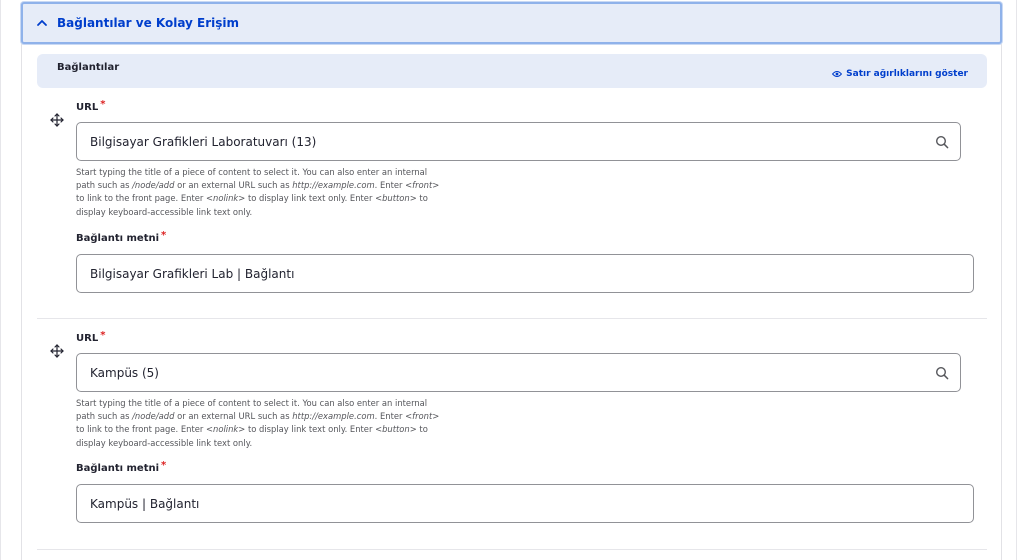  What do you see at coordinates (203, 141) in the screenshot?
I see `url-input-value: Bilgisayar Grafikleri Laboratuvarı (13)` at bounding box center [203, 141].